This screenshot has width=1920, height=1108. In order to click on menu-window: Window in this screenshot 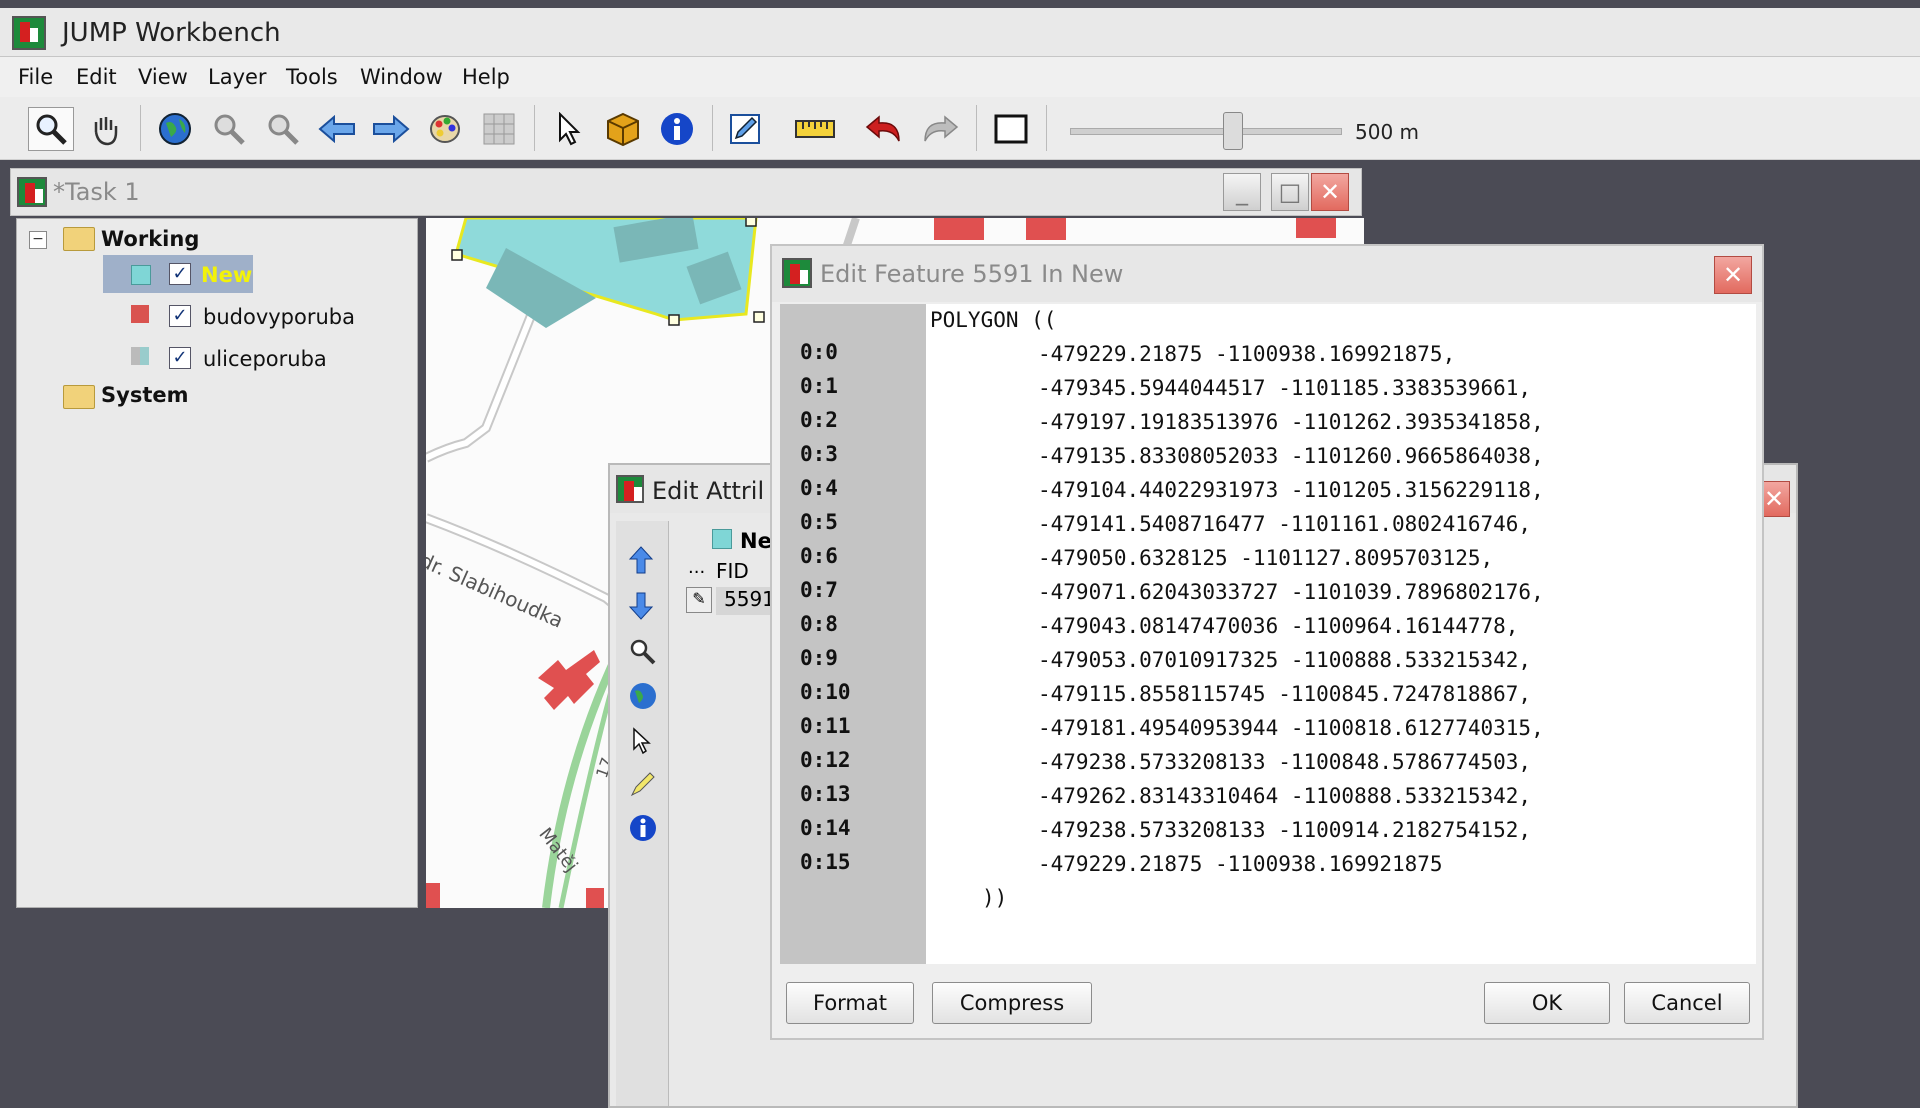, I will do `click(401, 77)`.